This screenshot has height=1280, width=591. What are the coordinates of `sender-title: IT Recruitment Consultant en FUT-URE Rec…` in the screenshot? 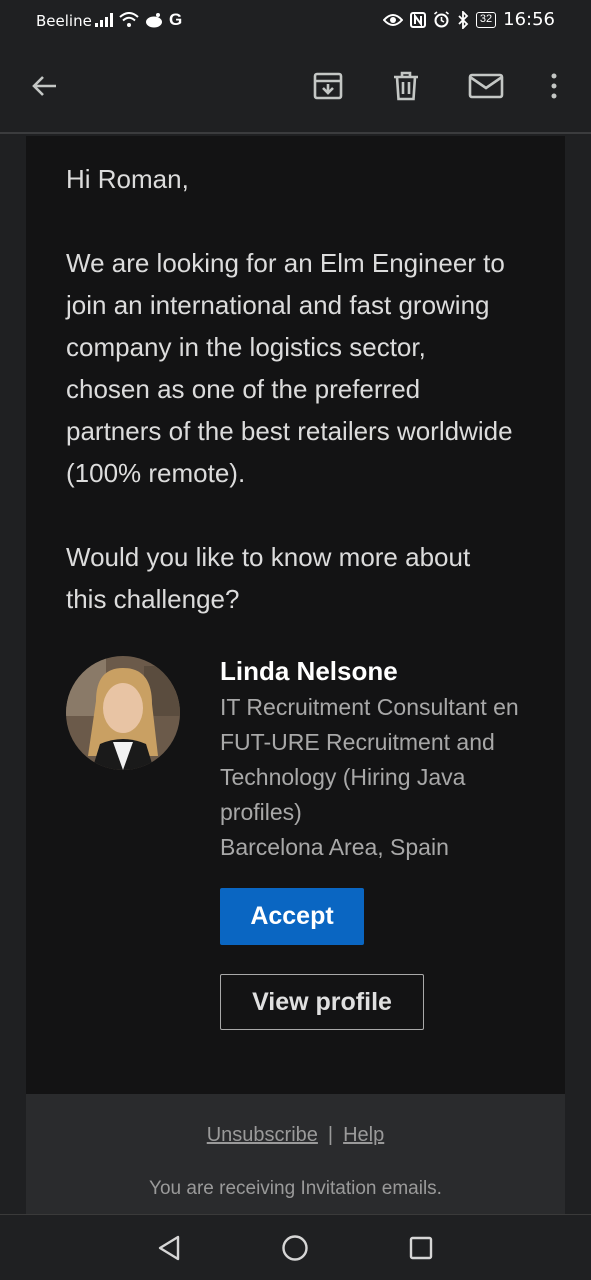 It's located at (369, 759).